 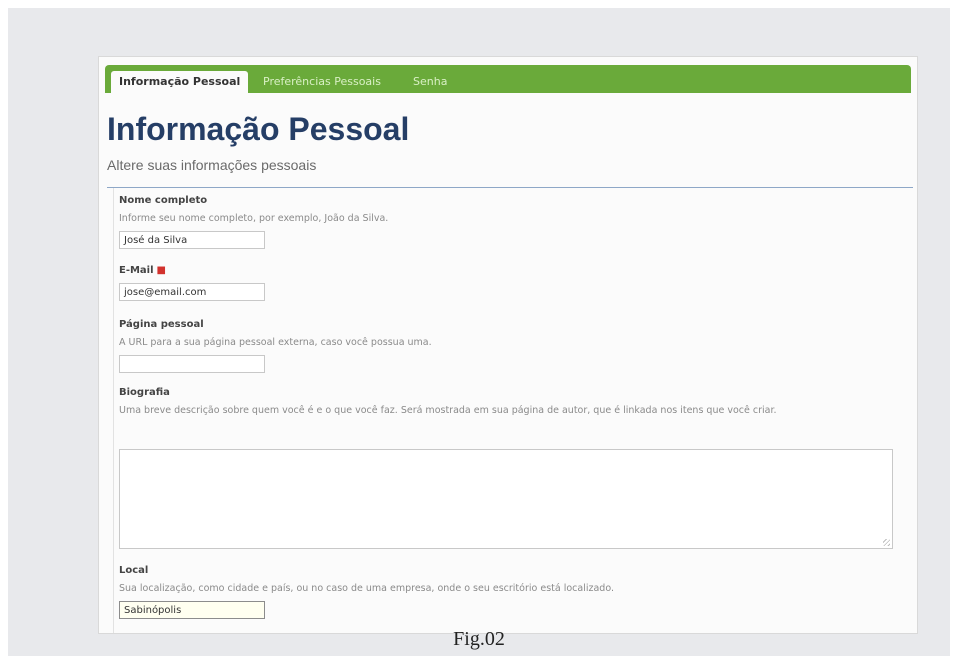 I want to click on header-divider, so click(x=510, y=187).